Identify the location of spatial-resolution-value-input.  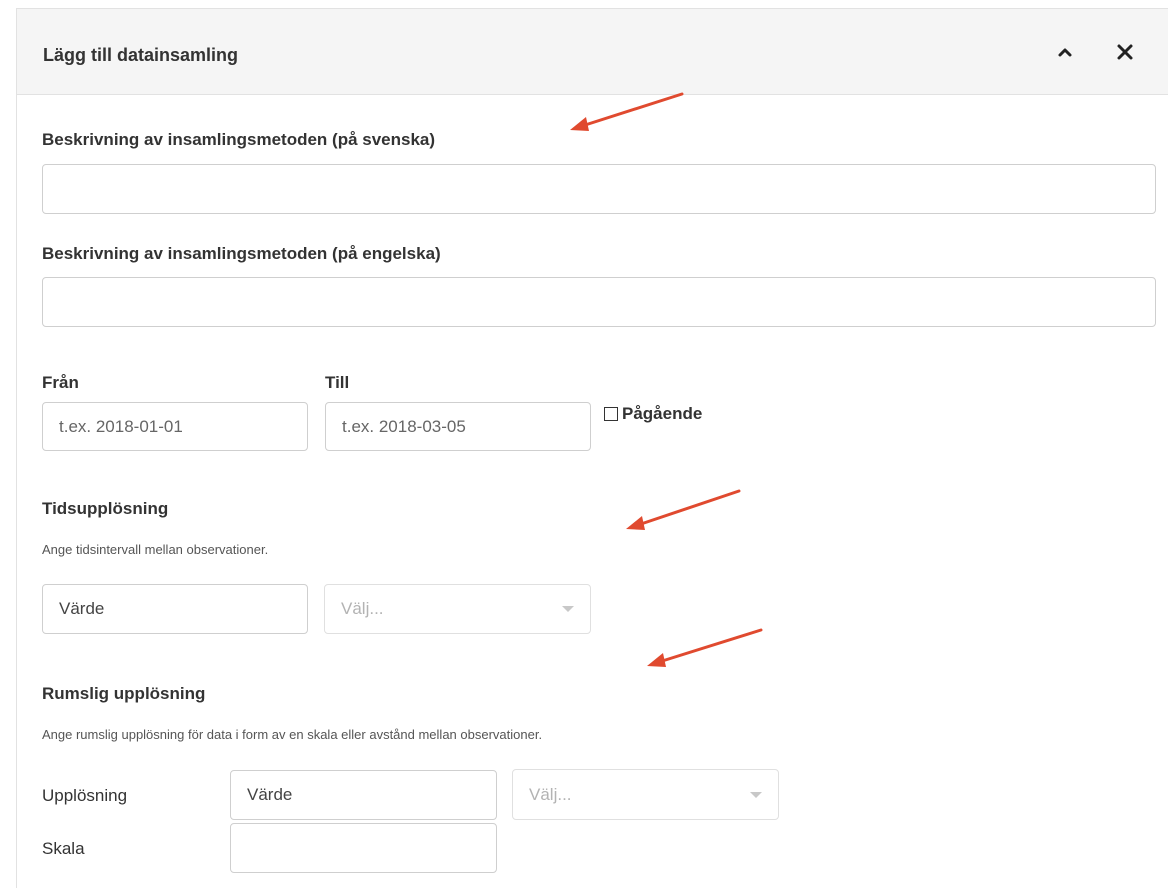
(363, 795).